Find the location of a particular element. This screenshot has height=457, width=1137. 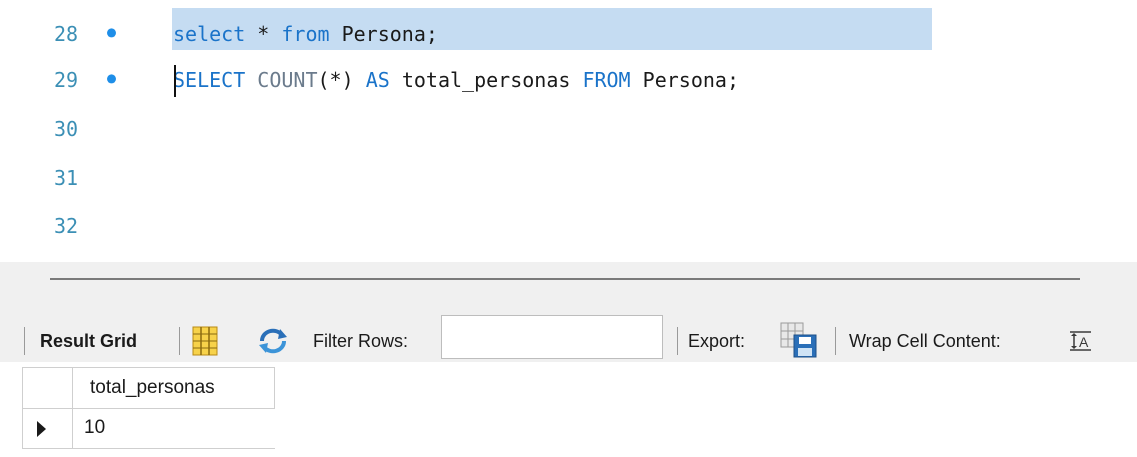

keyword-from: FROM is located at coordinates (606, 80).